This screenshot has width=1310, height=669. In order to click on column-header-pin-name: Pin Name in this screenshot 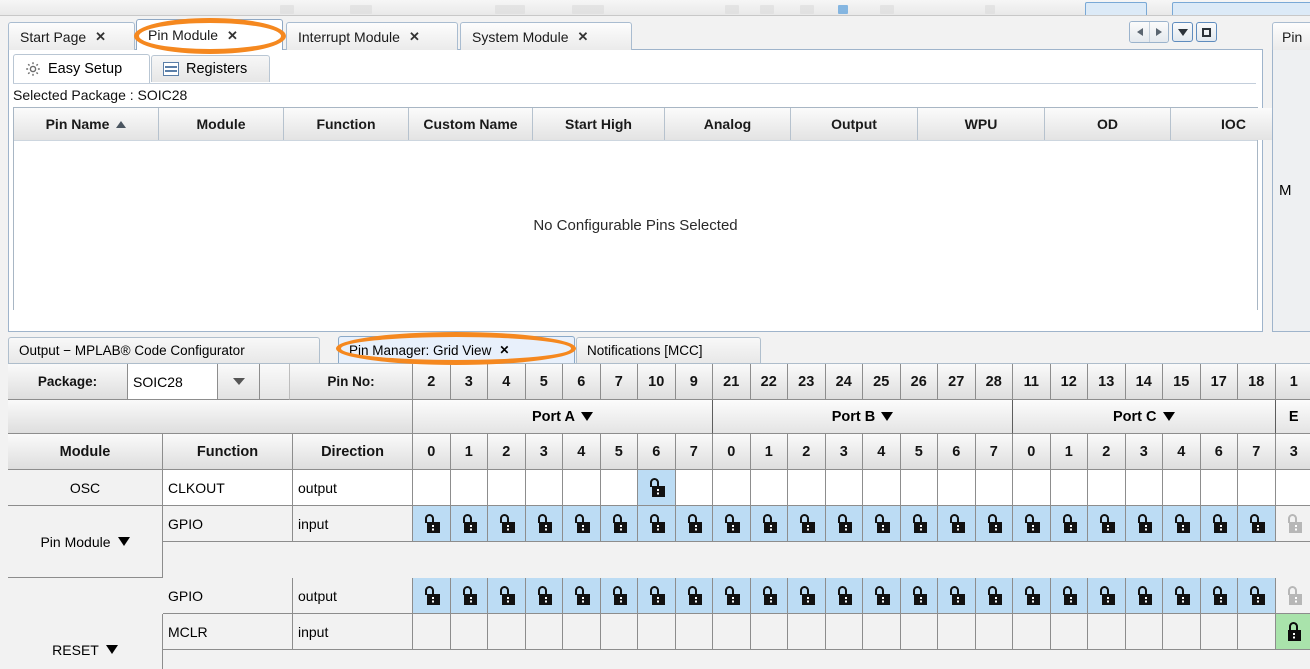, I will do `click(86, 124)`.